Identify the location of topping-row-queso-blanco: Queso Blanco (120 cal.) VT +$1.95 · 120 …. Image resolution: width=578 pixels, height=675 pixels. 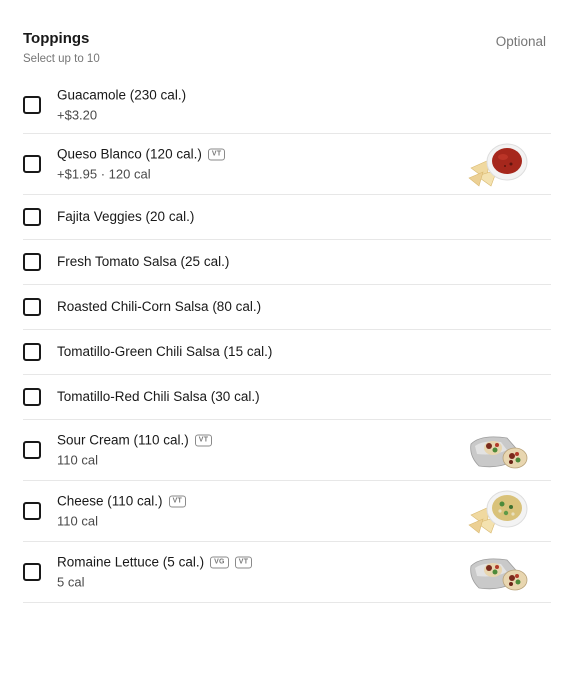
(287, 164).